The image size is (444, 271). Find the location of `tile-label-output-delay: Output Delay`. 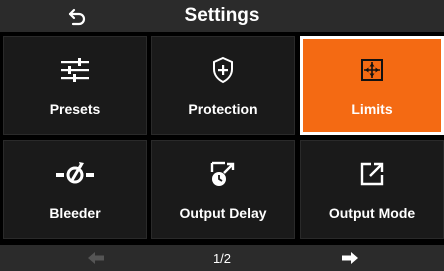

tile-label-output-delay: Output Delay is located at coordinates (223, 213).